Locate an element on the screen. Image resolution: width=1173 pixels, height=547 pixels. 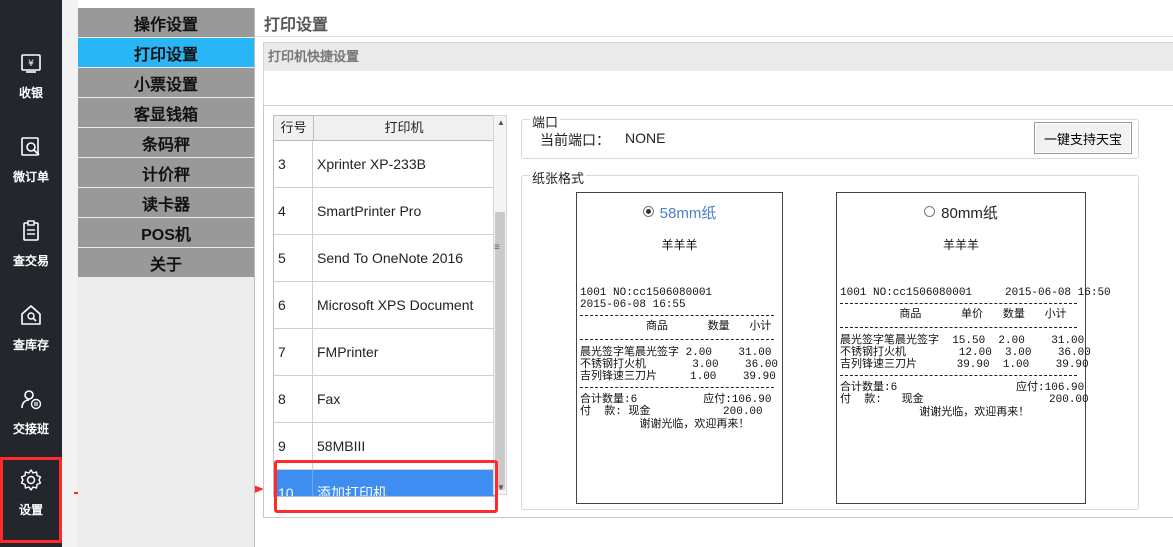
scroll-thumb is located at coordinates (500, 351).